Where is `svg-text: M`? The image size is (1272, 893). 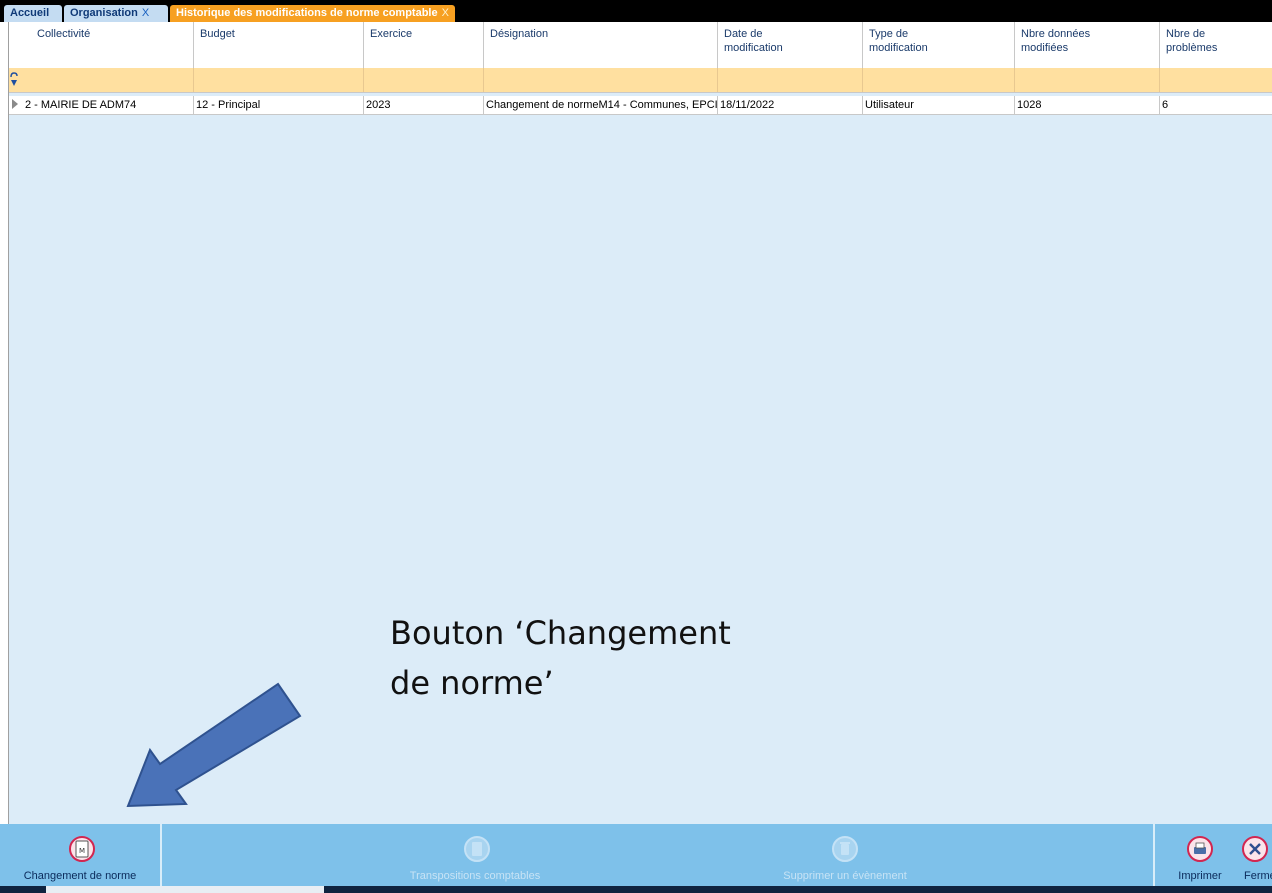 svg-text: M is located at coordinates (82, 851).